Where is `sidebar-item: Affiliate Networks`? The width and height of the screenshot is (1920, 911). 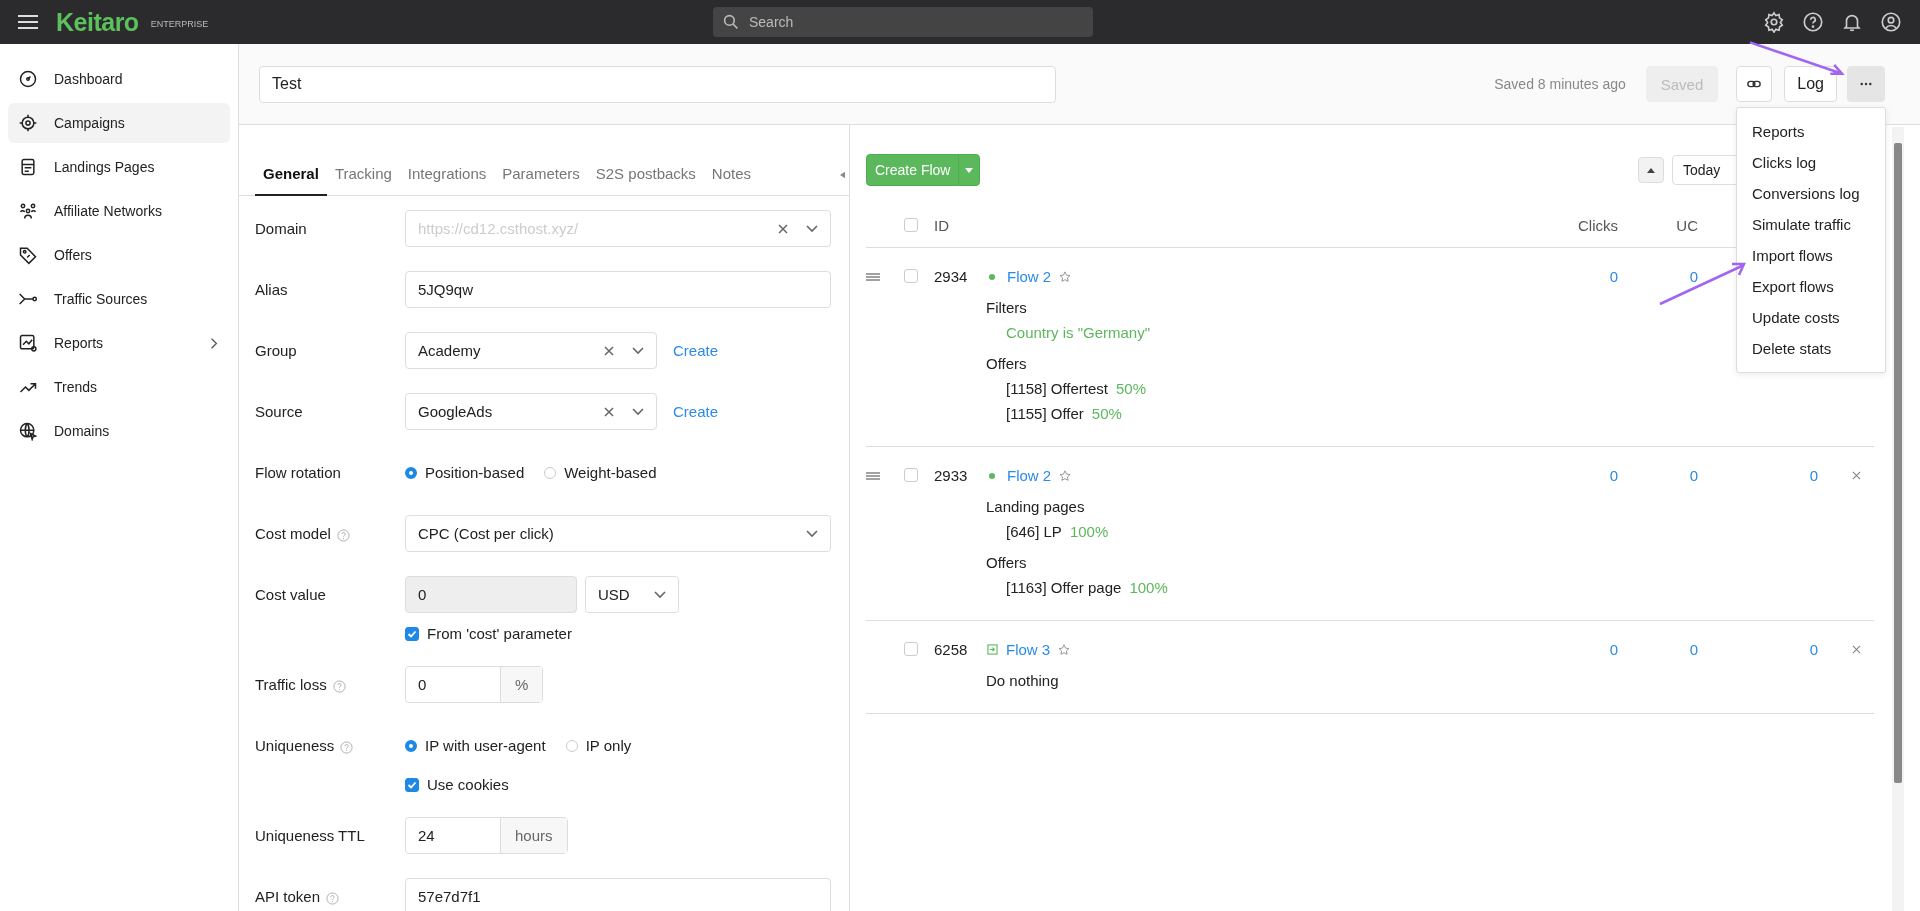 sidebar-item: Affiliate Networks is located at coordinates (119, 211).